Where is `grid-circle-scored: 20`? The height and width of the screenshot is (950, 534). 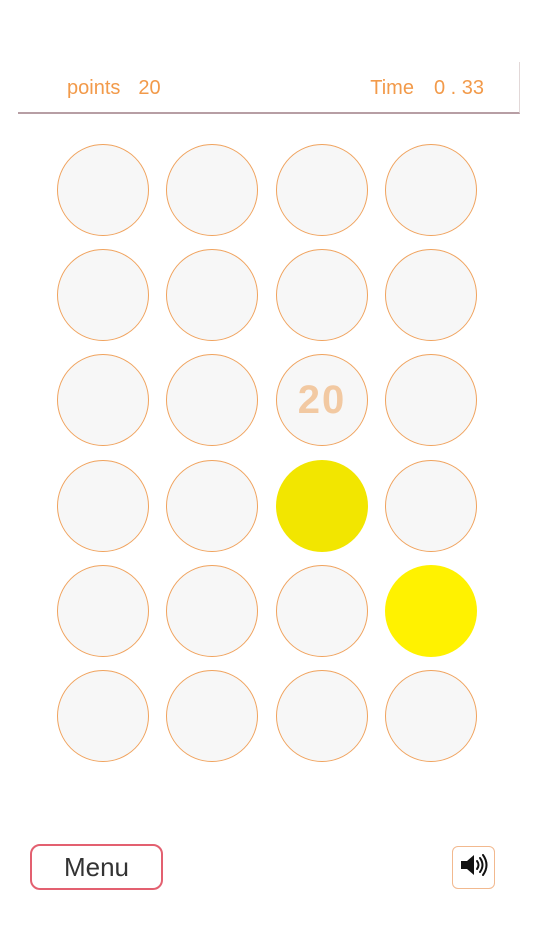
grid-circle-scored: 20 is located at coordinates (322, 400).